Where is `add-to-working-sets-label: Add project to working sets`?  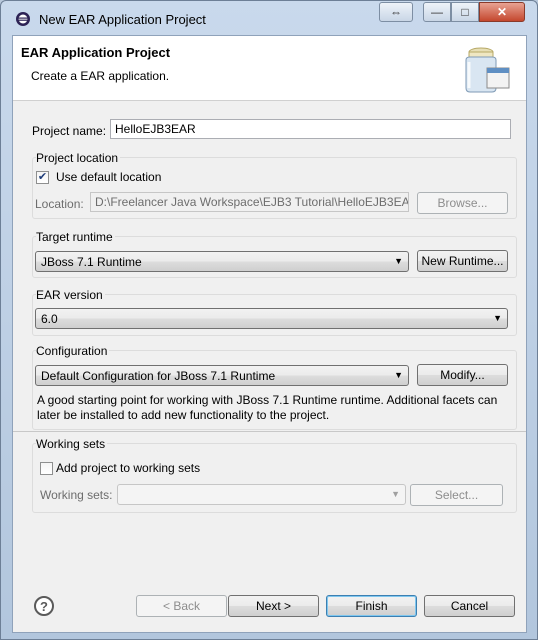 add-to-working-sets-label: Add project to working sets is located at coordinates (128, 468).